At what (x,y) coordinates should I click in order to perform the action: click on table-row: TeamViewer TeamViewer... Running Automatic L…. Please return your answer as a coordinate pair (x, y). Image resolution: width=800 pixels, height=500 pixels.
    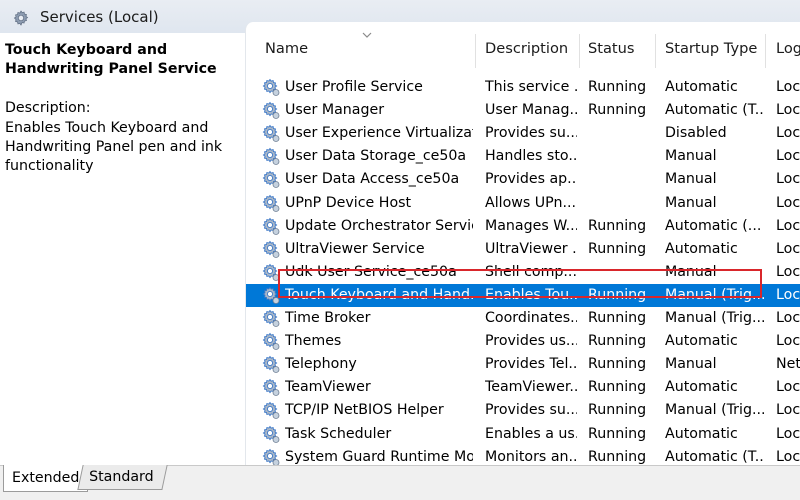
    Looking at the image, I should click on (523, 387).